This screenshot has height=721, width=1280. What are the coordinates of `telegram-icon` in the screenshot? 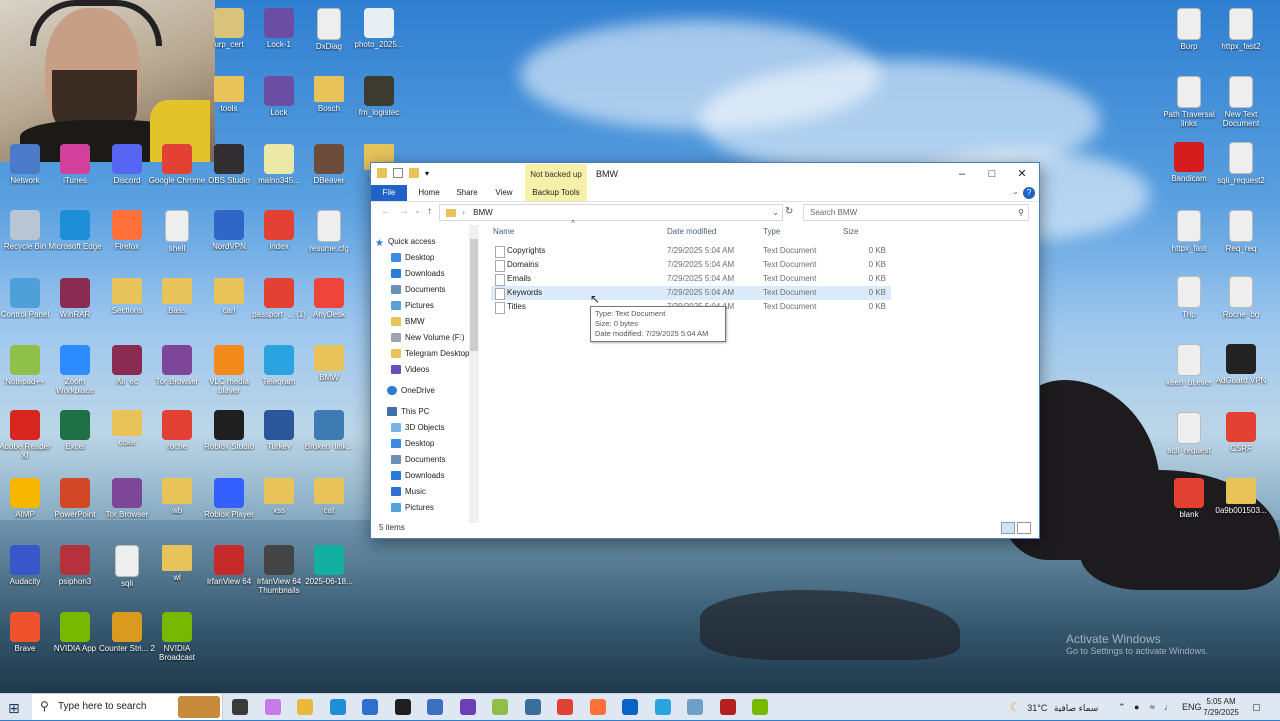 It's located at (662, 707).